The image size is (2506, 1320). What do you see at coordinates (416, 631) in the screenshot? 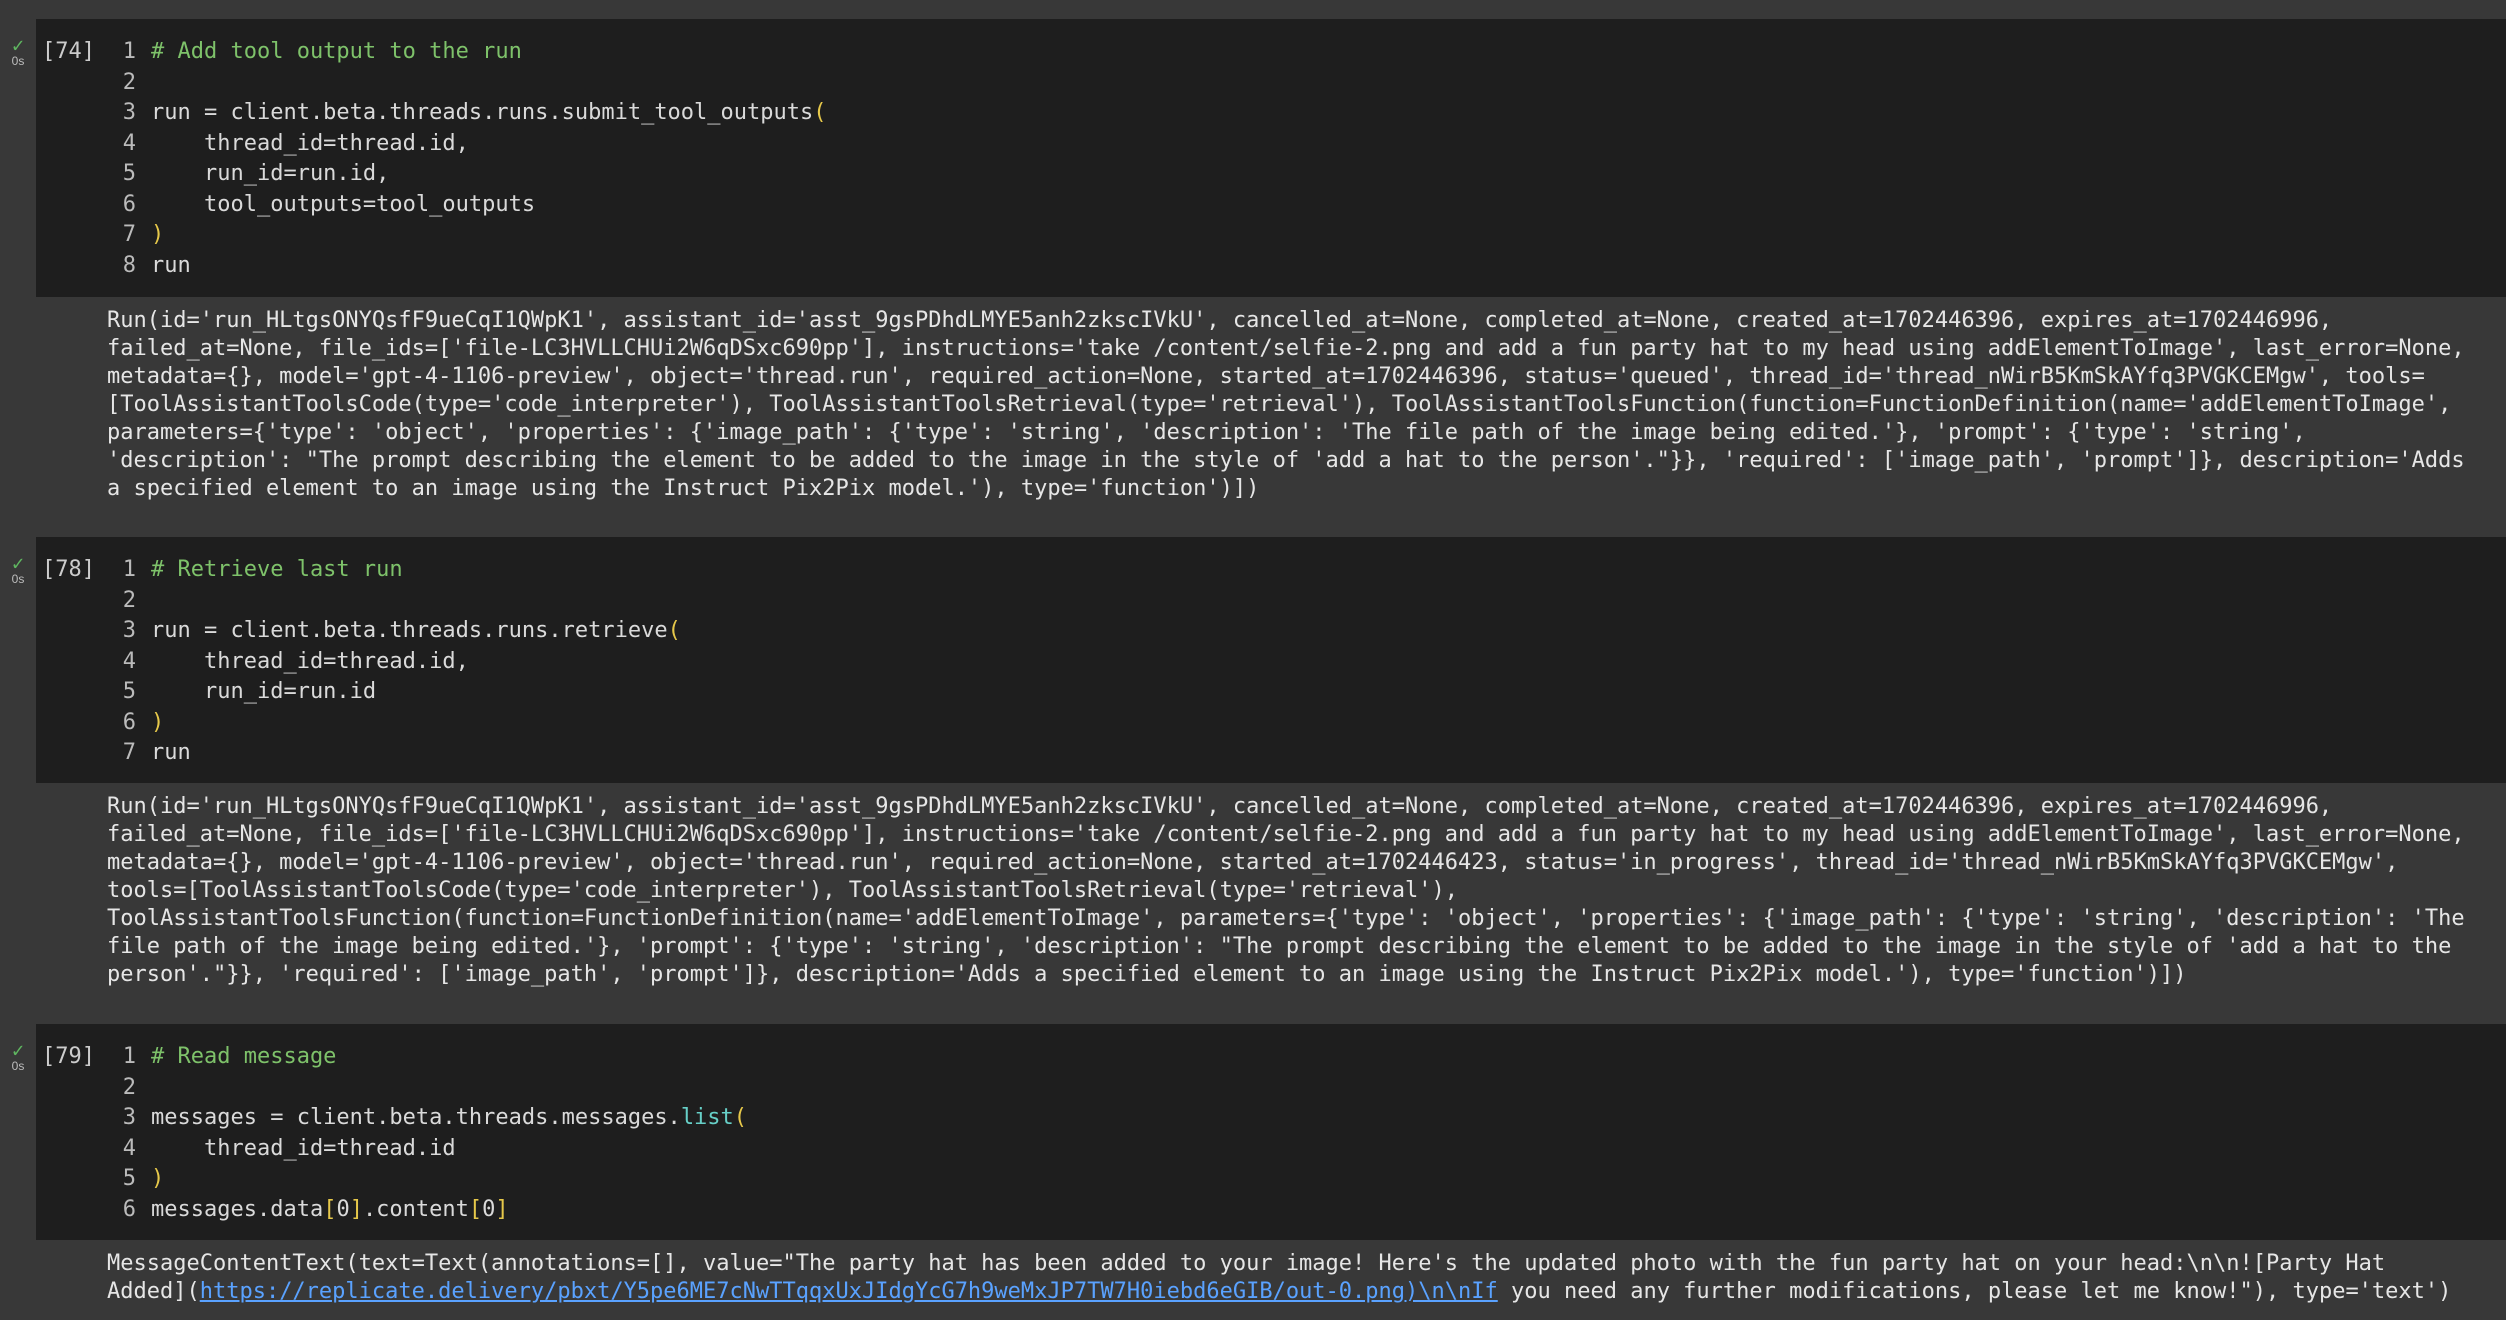
I see `code-text: run = client.beta.threads.runs.retrieve(` at bounding box center [416, 631].